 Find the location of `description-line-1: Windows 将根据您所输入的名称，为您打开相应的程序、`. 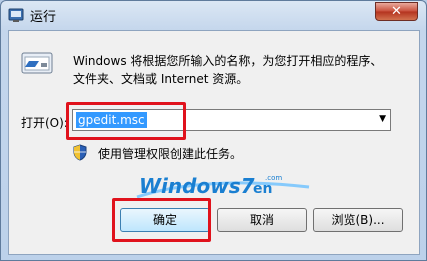

description-line-1: Windows 将根据您所输入的名称，为您打开相应的程序、 is located at coordinates (228, 61).